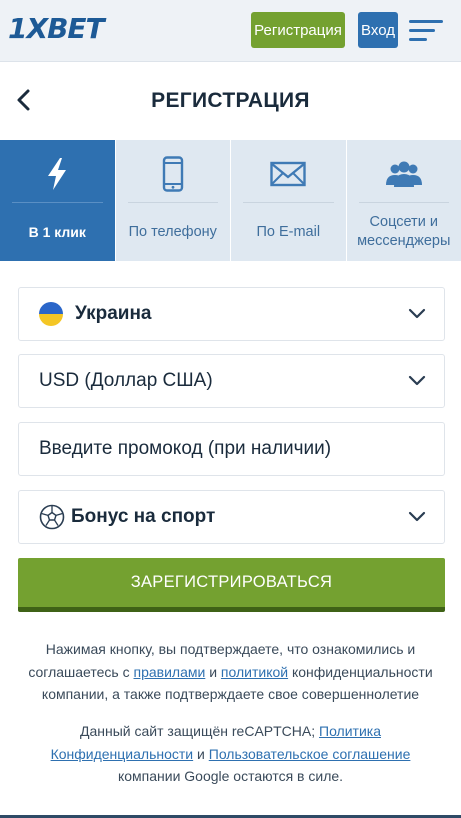 This screenshot has height=818, width=461. I want to click on soccer-ball-icon, so click(52, 517).